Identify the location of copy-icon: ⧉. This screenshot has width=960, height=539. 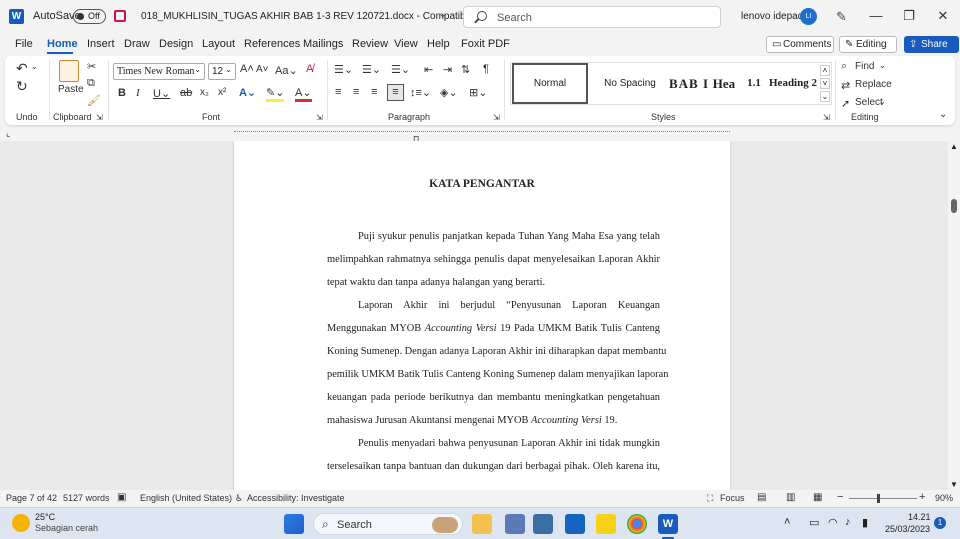
(91, 83).